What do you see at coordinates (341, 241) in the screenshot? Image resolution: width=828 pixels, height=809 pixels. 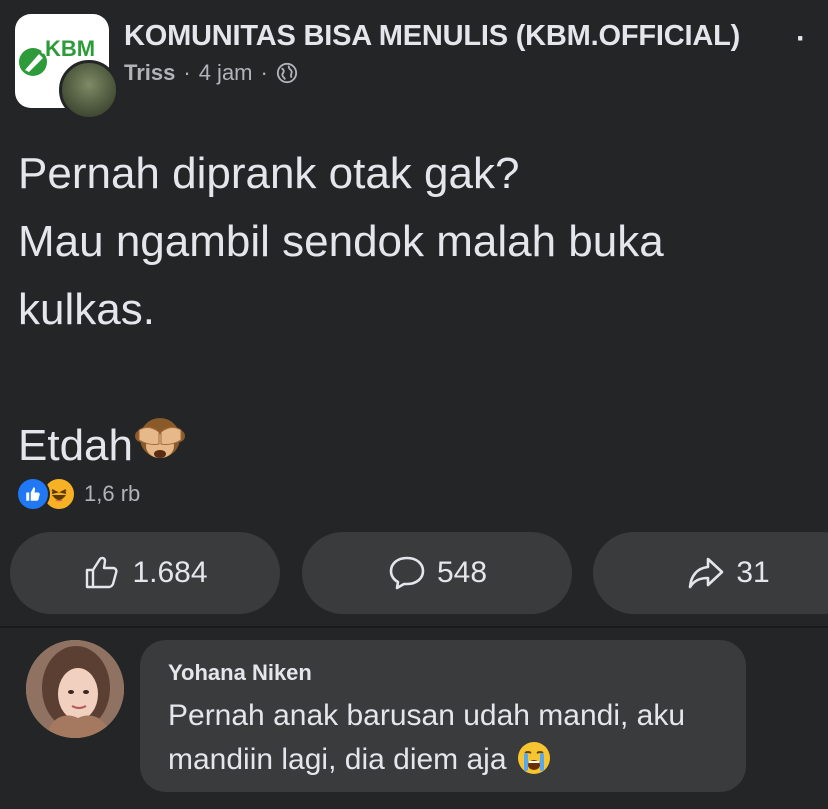 I see `post-line: Mau ngambil sendok malah buka` at bounding box center [341, 241].